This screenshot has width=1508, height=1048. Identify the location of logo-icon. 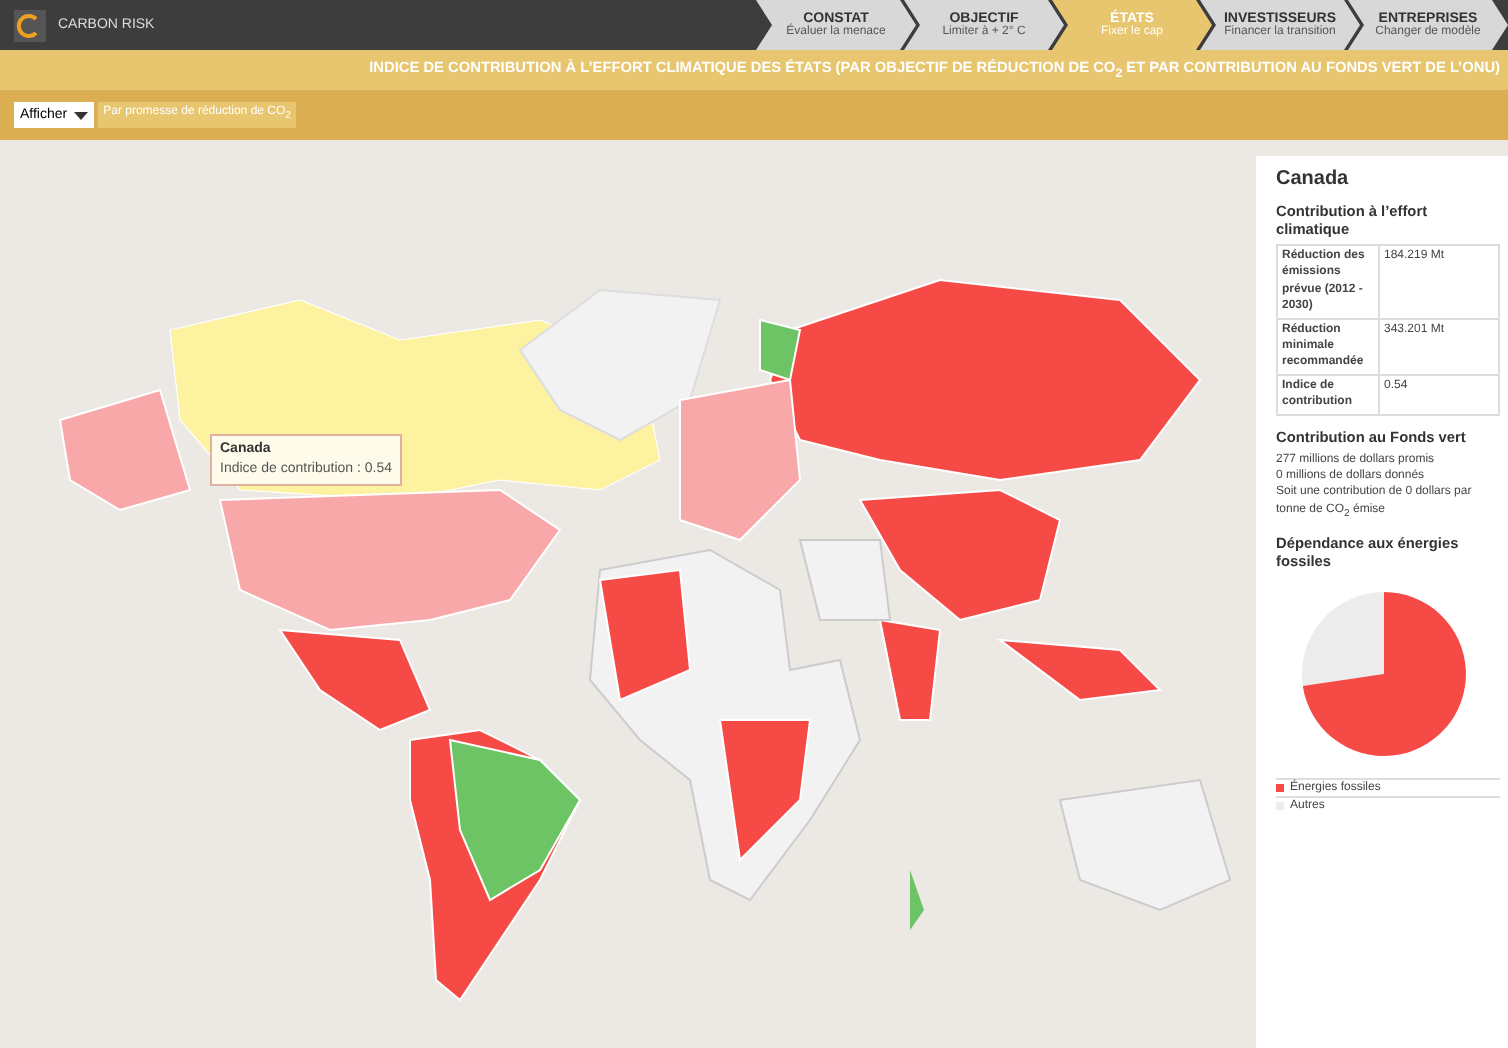
(30, 25).